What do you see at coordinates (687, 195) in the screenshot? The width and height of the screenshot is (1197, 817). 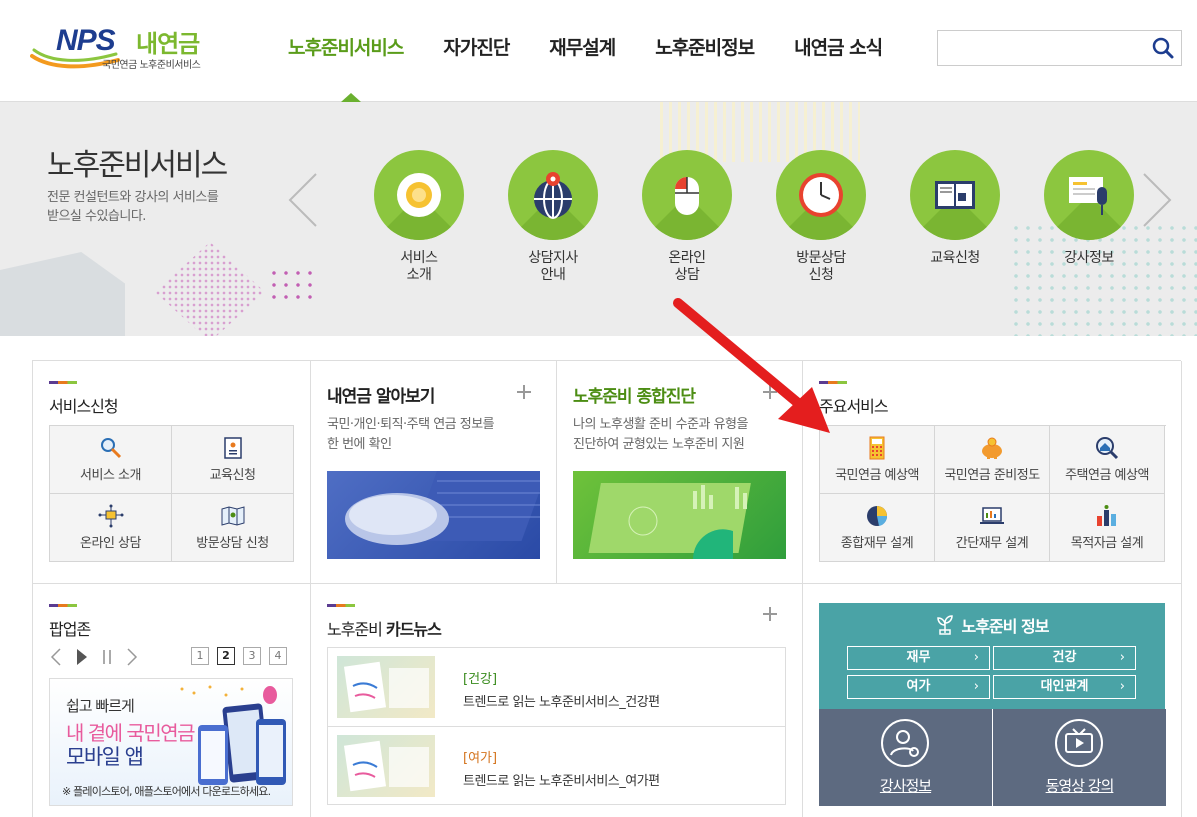 I see `mouse-icon` at bounding box center [687, 195].